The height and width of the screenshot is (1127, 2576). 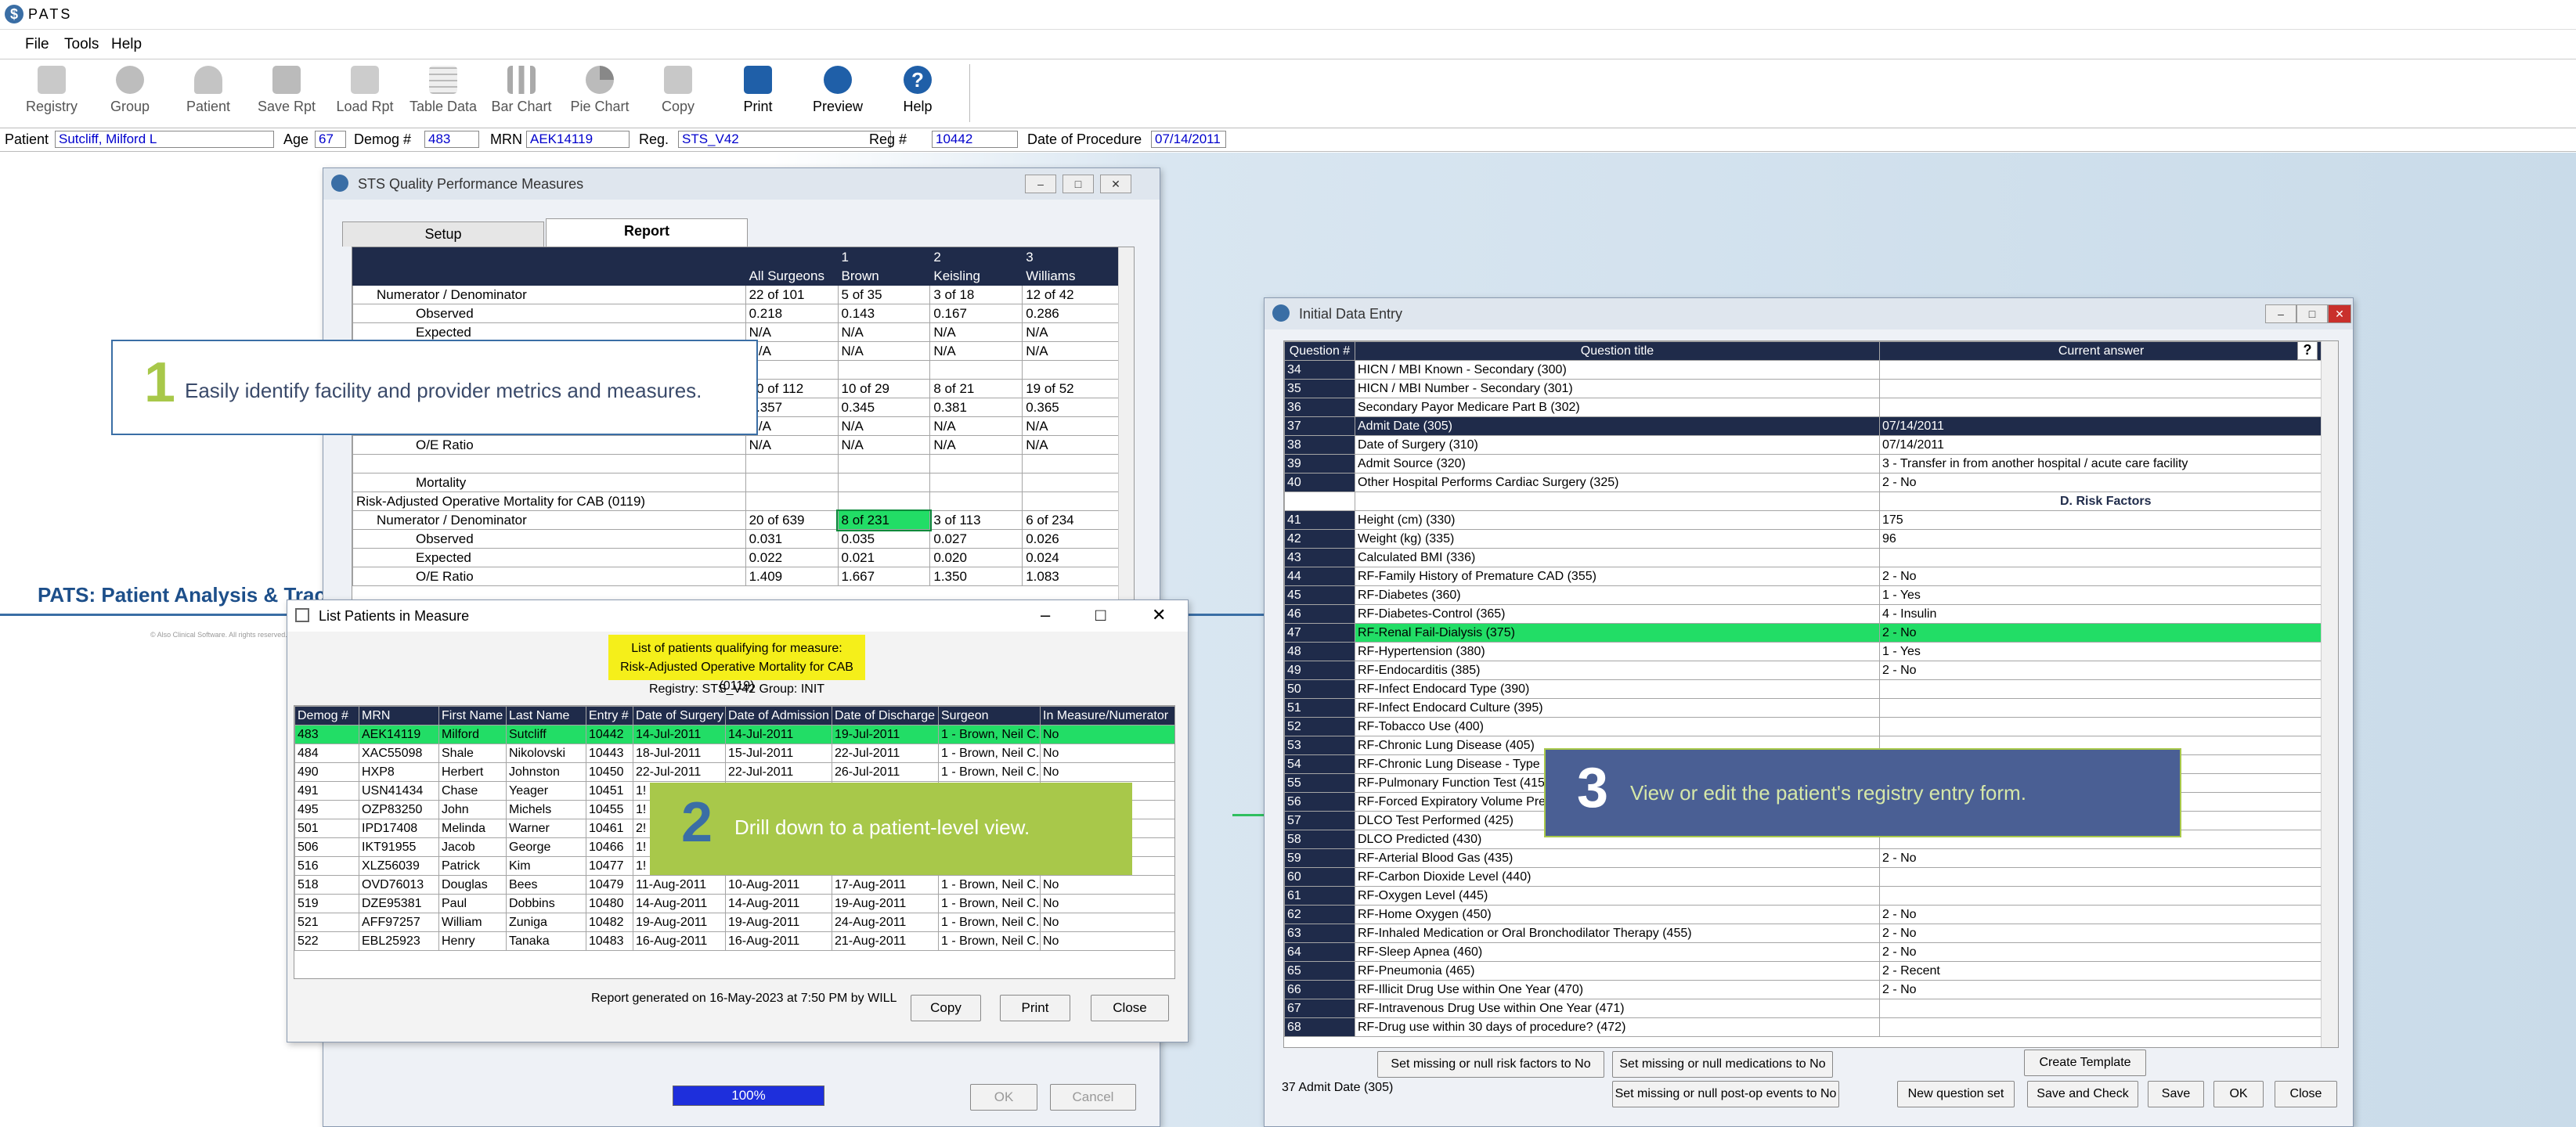 What do you see at coordinates (1723, 1064) in the screenshot?
I see `set-medications-button: Set missing or null medications to No` at bounding box center [1723, 1064].